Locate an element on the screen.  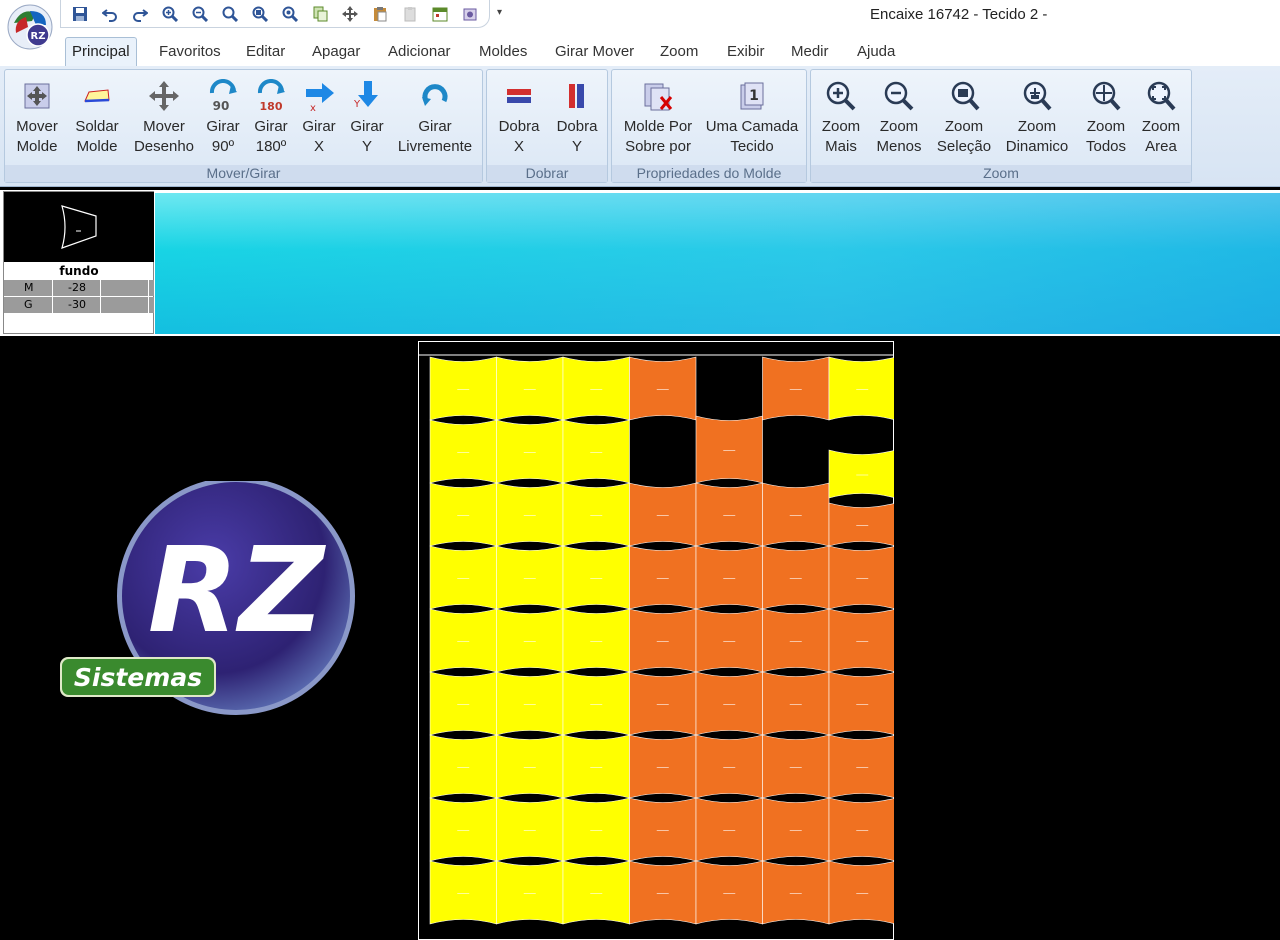
girar-x-button: x Girar X is located at coordinates (319, 120).